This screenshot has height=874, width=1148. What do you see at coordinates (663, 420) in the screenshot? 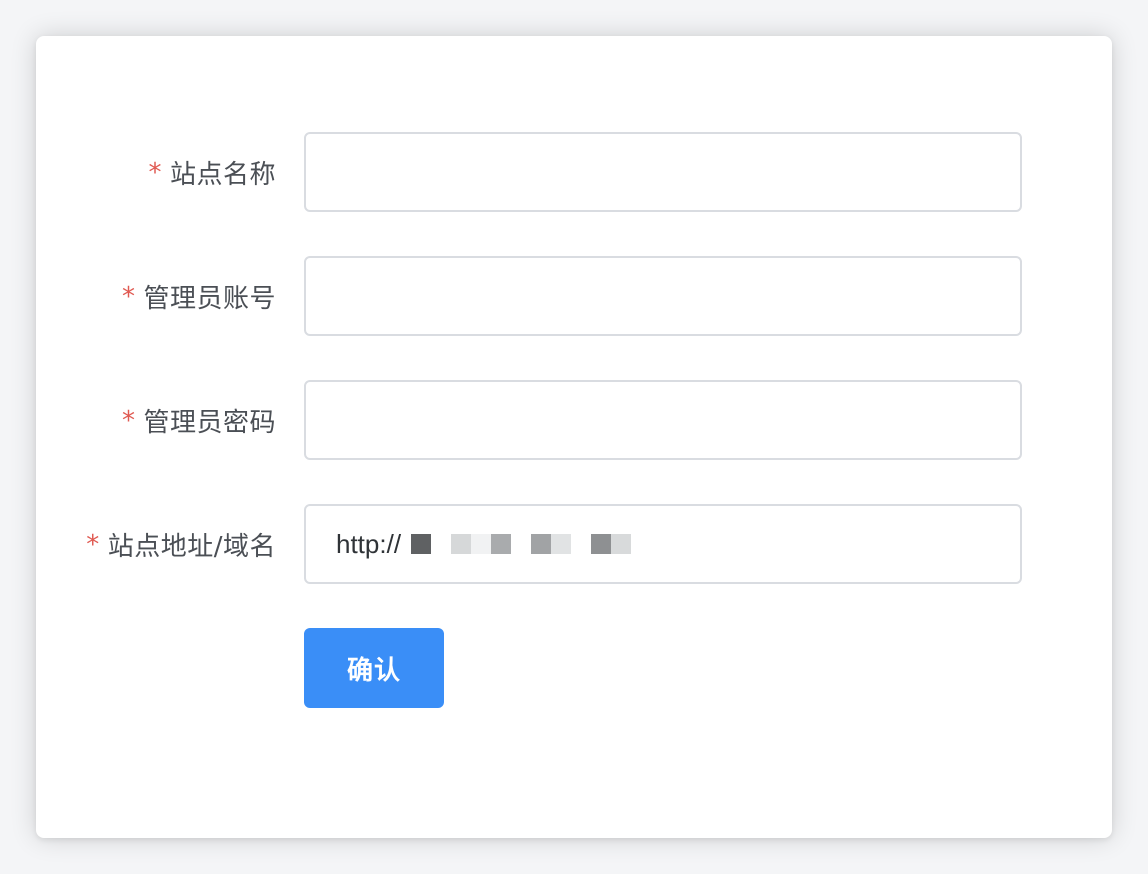
I see `admin-password-input` at bounding box center [663, 420].